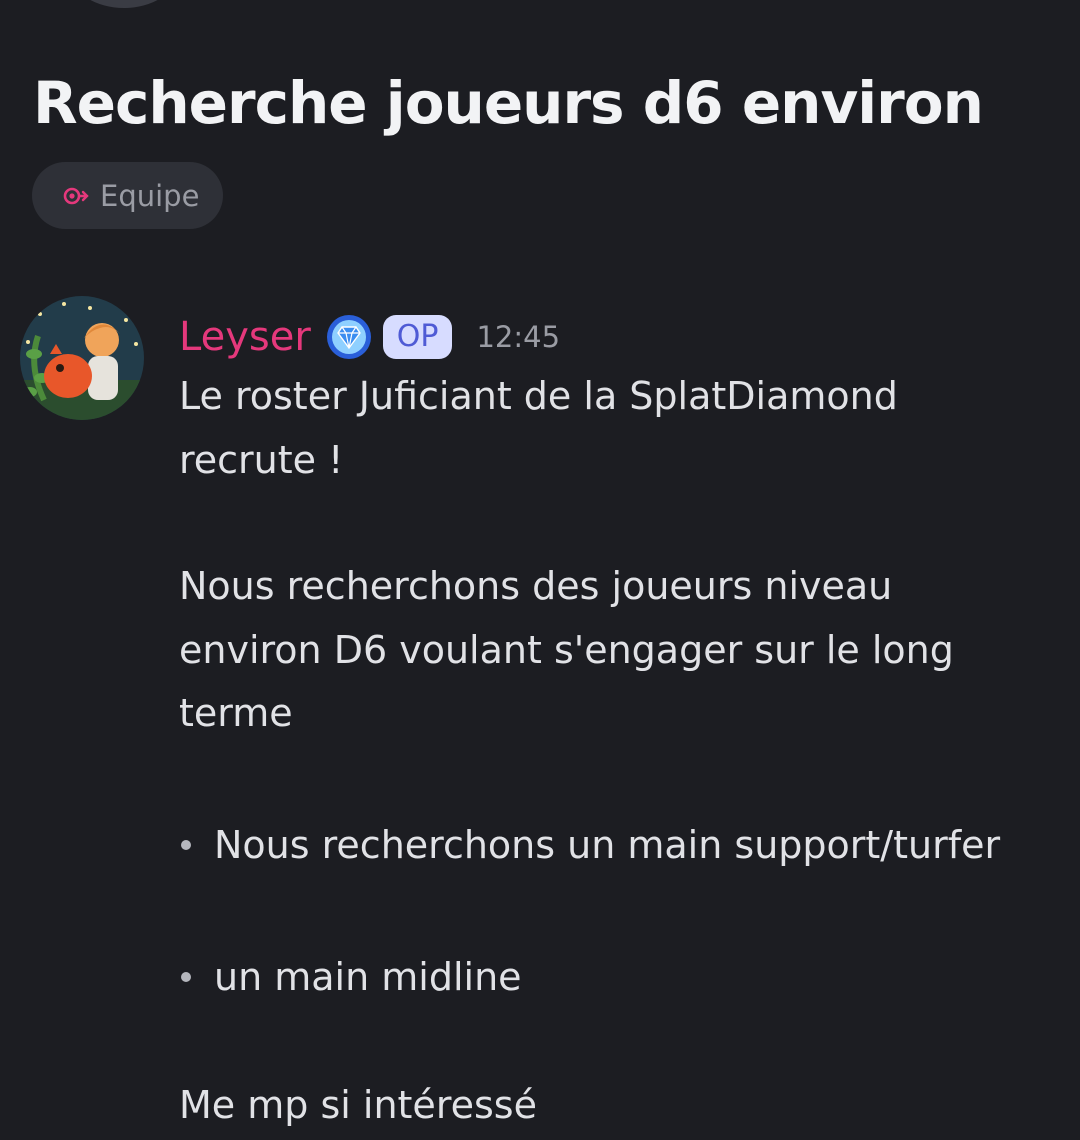  What do you see at coordinates (348, 337) in the screenshot?
I see `diamond-emblem-icon` at bounding box center [348, 337].